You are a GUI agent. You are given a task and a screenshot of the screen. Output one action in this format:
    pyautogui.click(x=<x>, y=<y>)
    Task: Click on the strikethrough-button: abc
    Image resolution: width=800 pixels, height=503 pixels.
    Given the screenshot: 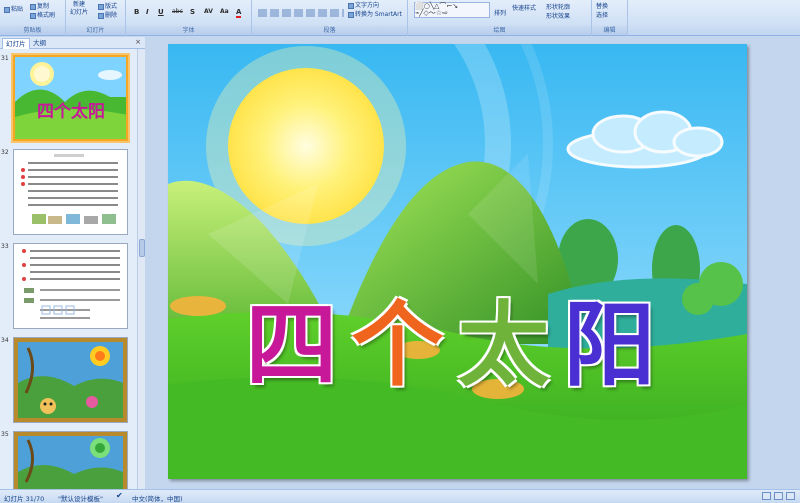 What is the action you would take?
    pyautogui.click(x=177, y=11)
    